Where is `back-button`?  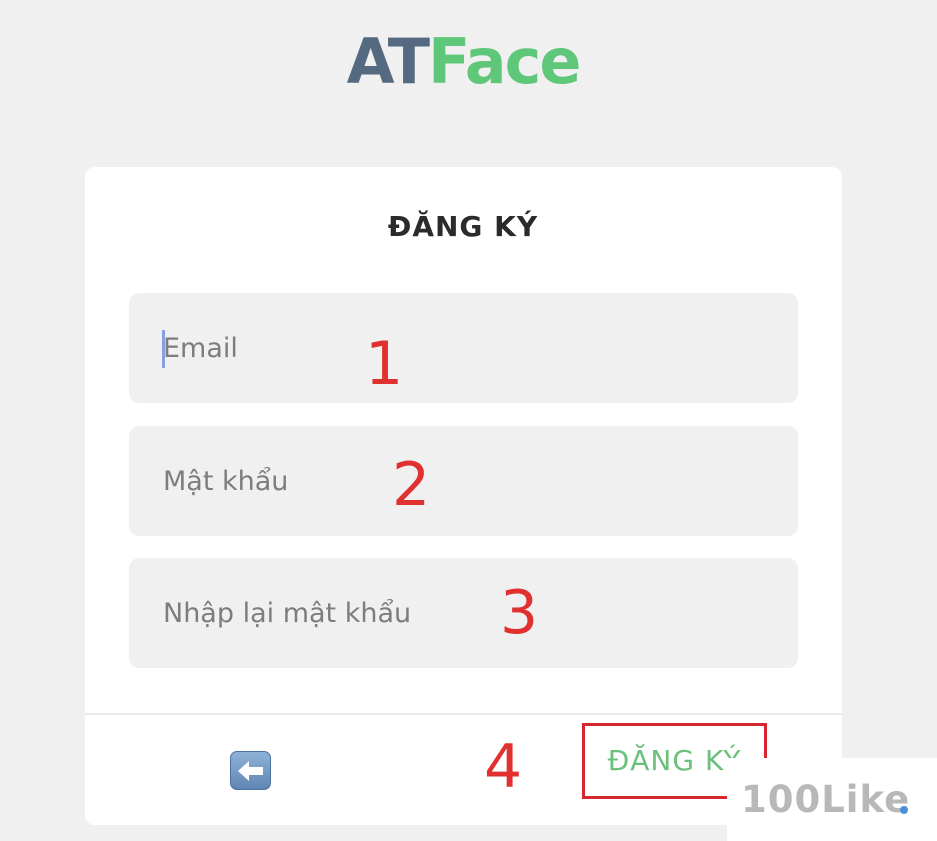 back-button is located at coordinates (250, 770).